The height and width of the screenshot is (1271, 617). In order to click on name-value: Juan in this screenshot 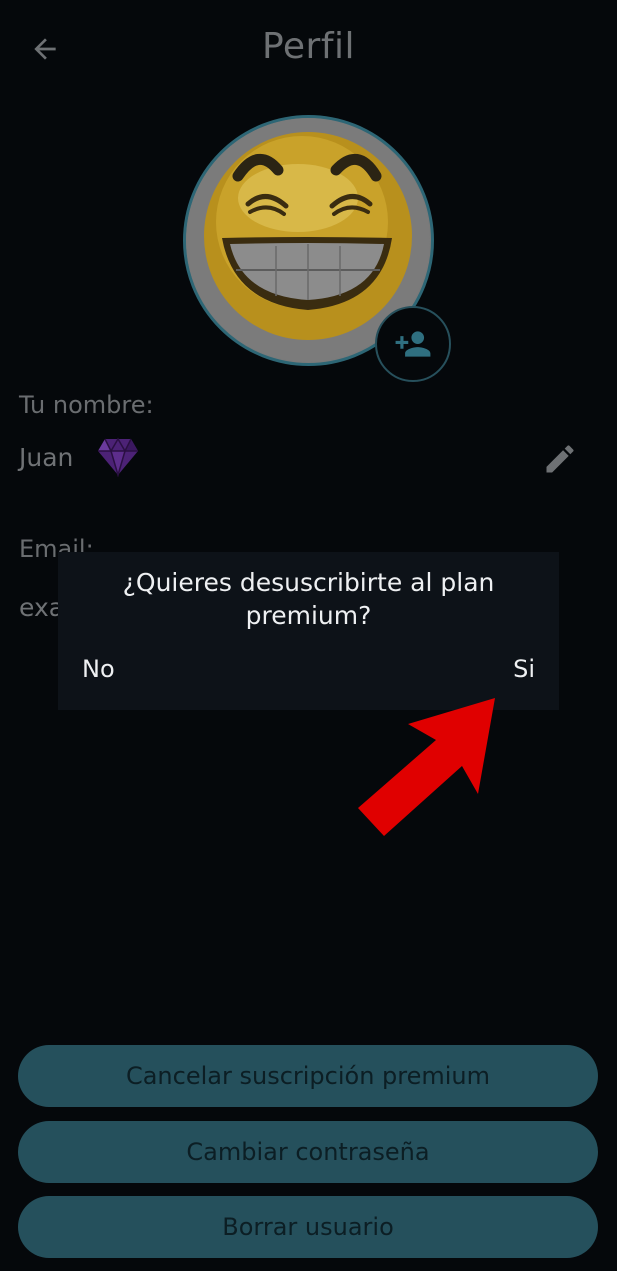, I will do `click(46, 457)`.